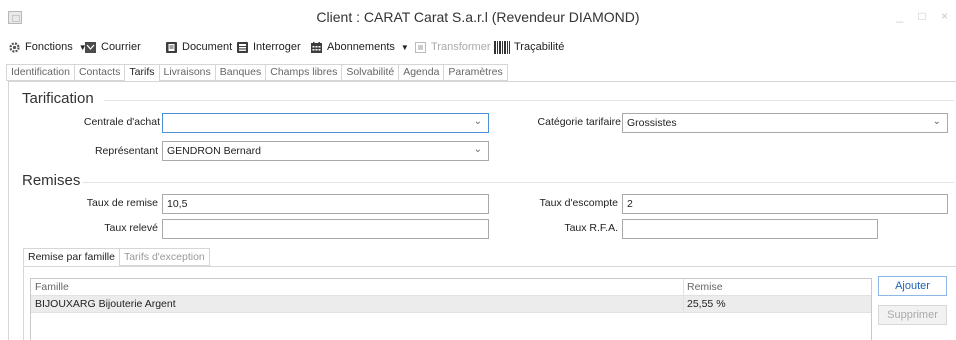  I want to click on tab-tarifs: Tarifs, so click(141, 73).